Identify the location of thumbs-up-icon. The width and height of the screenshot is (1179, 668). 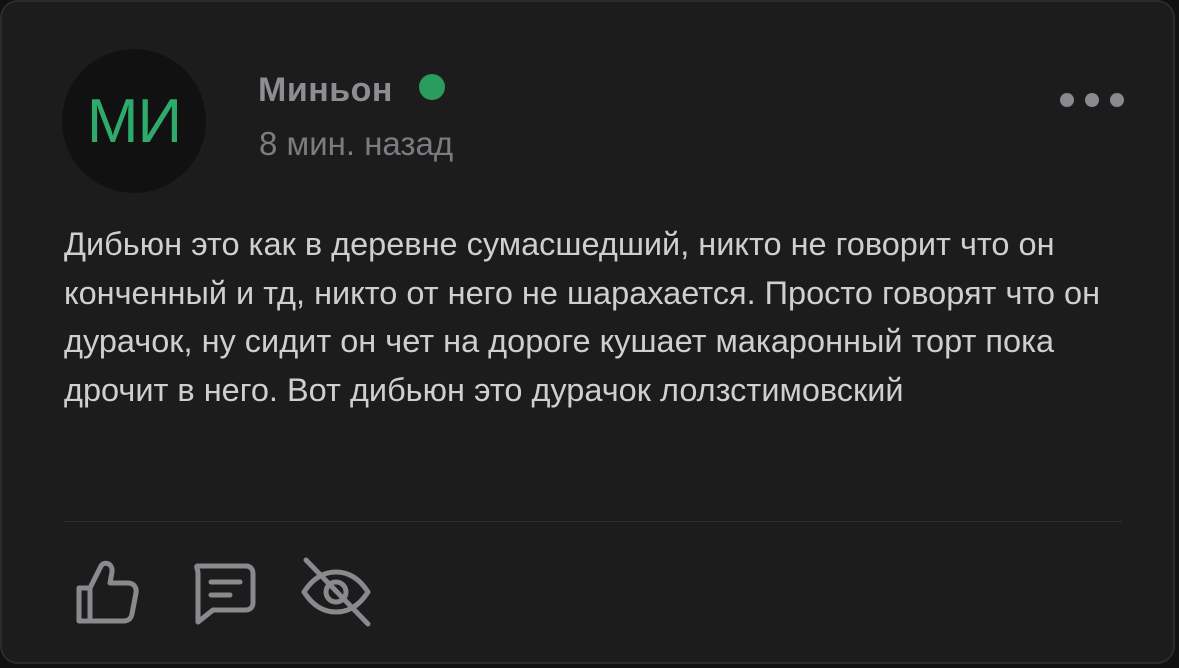
(107, 592).